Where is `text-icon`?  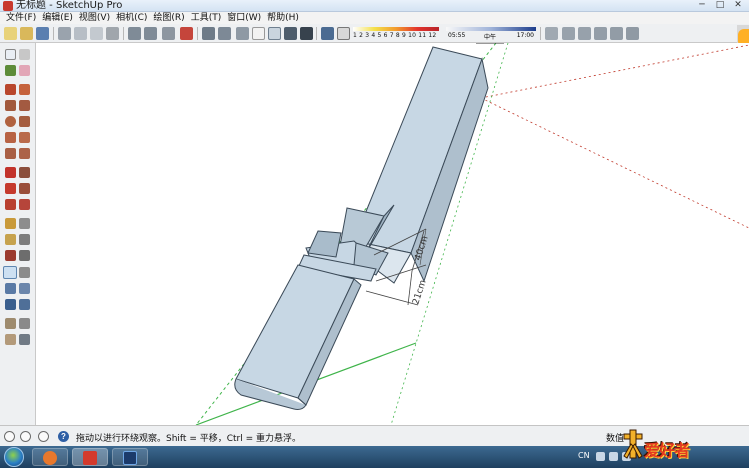
text-icon is located at coordinates (24, 239).